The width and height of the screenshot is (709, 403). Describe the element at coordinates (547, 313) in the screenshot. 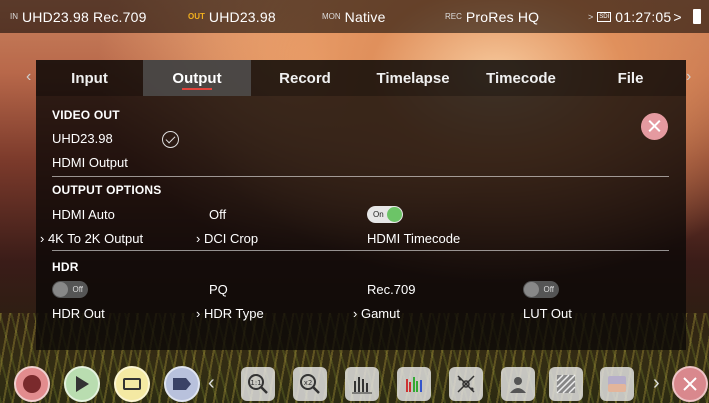

I see `lut-out-label: LUT Out` at that location.